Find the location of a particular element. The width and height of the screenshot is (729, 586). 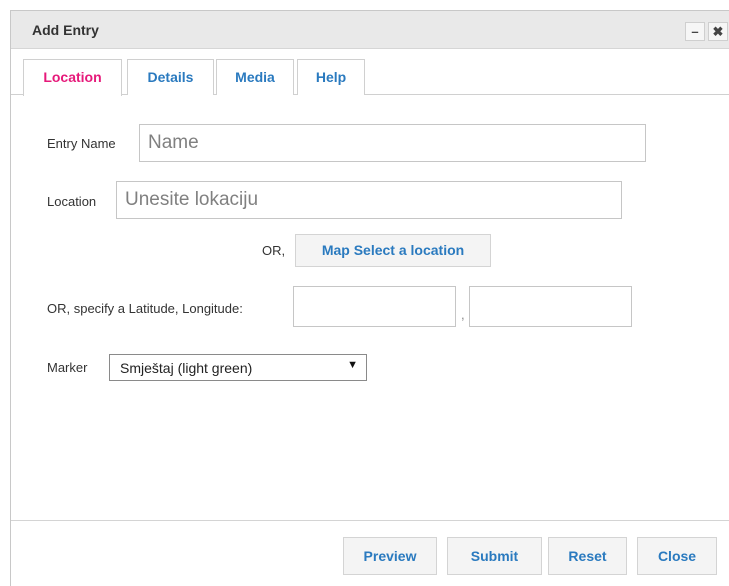

dialog-title: Add Entry is located at coordinates (65, 30).